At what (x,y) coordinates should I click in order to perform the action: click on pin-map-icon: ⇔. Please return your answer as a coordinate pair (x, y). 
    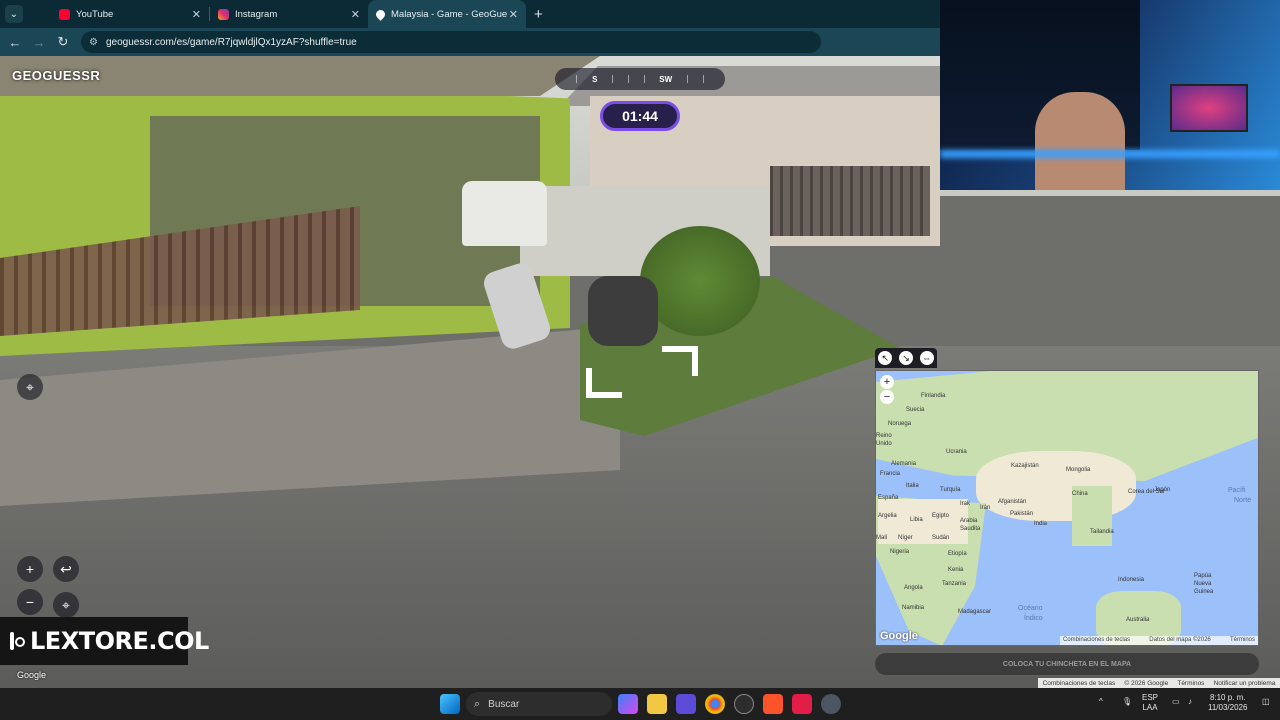
    Looking at the image, I should click on (926, 358).